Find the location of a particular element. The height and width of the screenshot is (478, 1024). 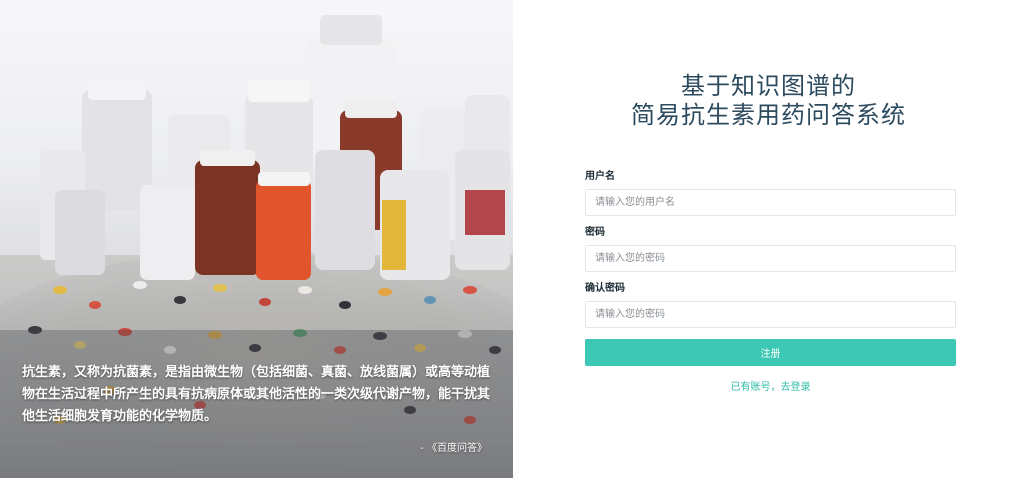

description-source: - 《百度问答》 is located at coordinates (453, 448).